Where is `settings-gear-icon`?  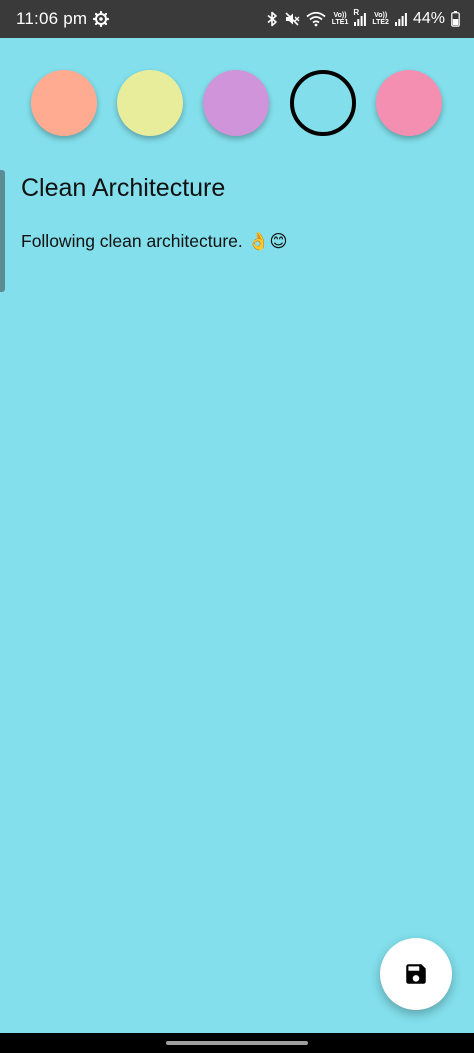
settings-gear-icon is located at coordinates (101, 19).